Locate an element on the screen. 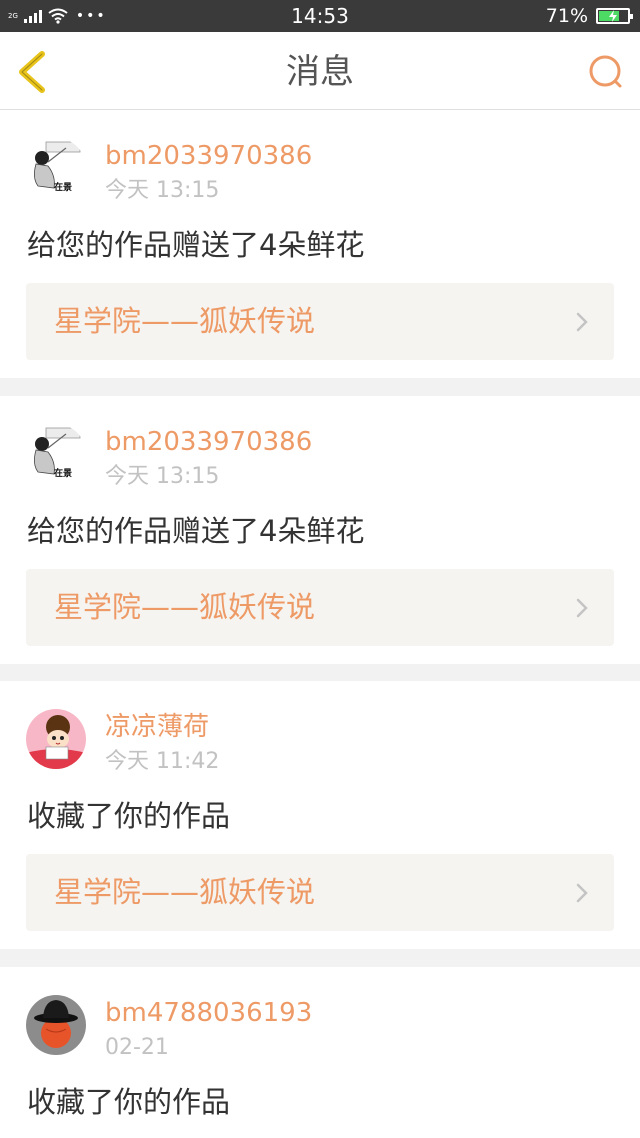  battery-status: 71% is located at coordinates (589, 16).